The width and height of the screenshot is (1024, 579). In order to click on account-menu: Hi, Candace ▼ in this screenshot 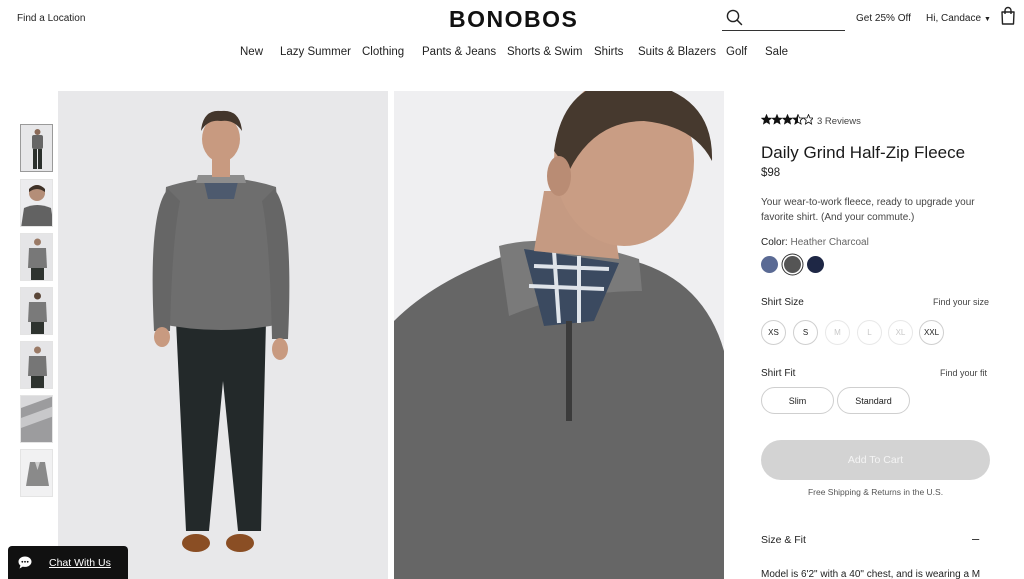, I will do `click(958, 18)`.